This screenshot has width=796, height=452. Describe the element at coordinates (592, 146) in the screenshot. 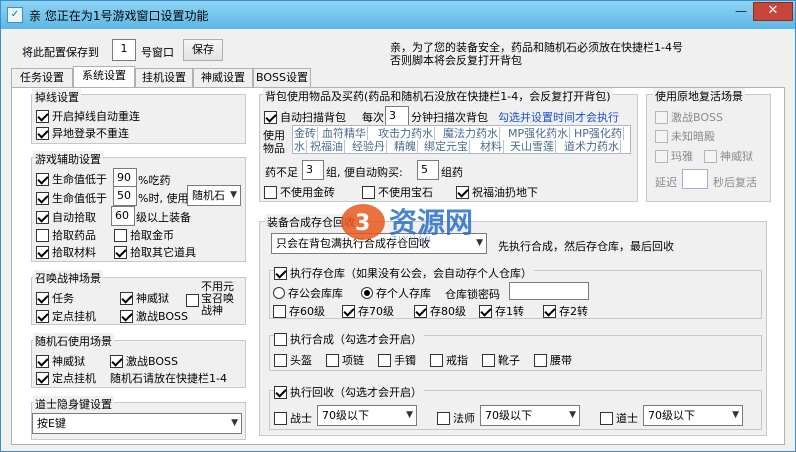

I see `bag-item: 道术力药水` at that location.